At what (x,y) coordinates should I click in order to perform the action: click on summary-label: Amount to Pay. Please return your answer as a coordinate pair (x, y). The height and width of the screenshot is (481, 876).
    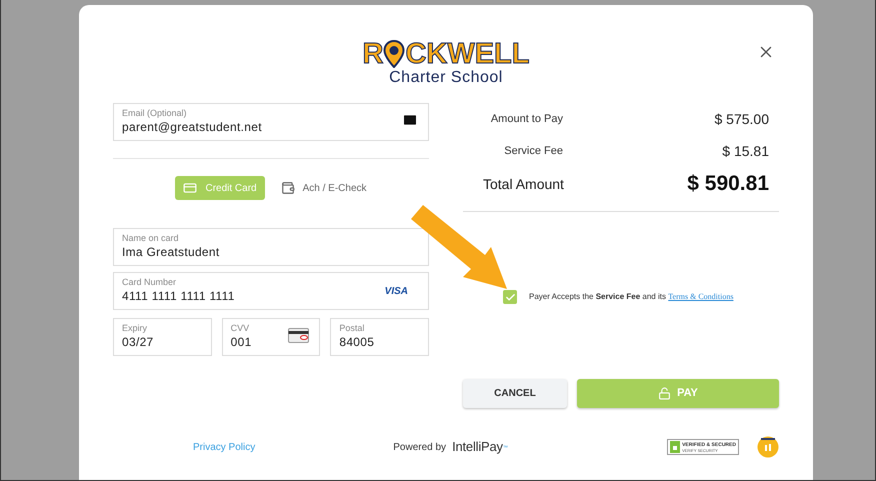
    Looking at the image, I should click on (526, 119).